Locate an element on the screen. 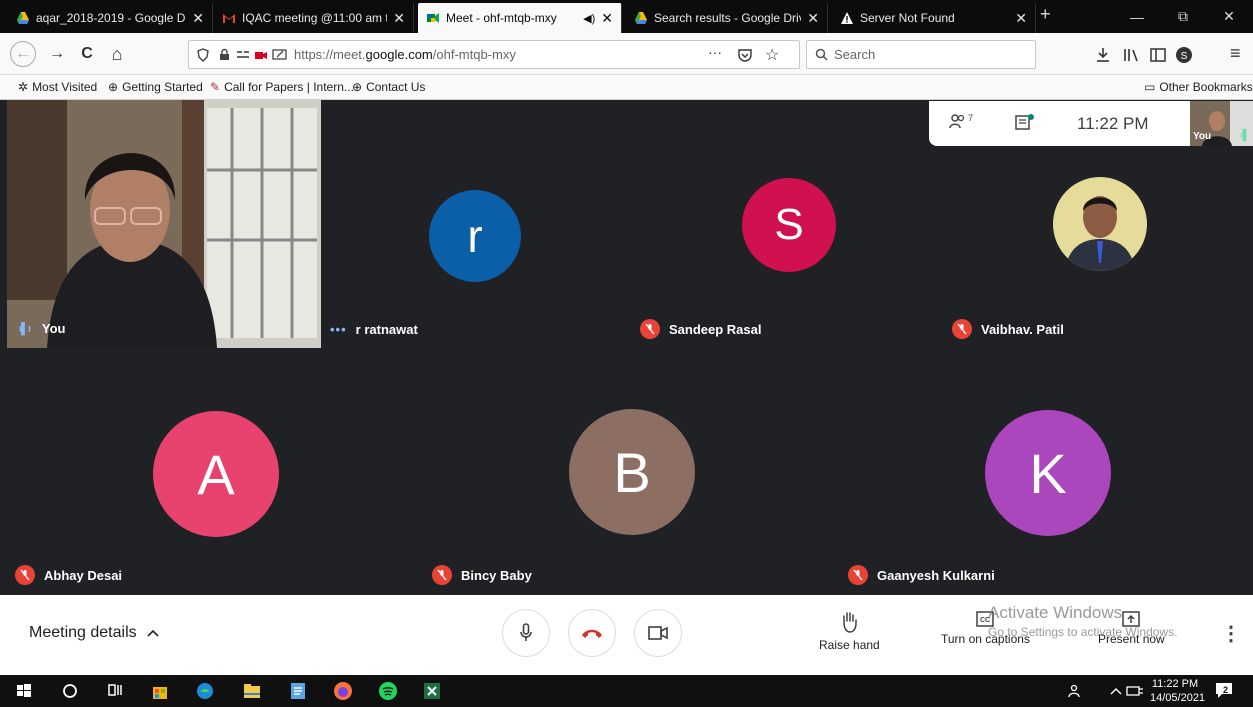 The width and height of the screenshot is (1253, 707). participant-name: Bincy Baby is located at coordinates (496, 575).